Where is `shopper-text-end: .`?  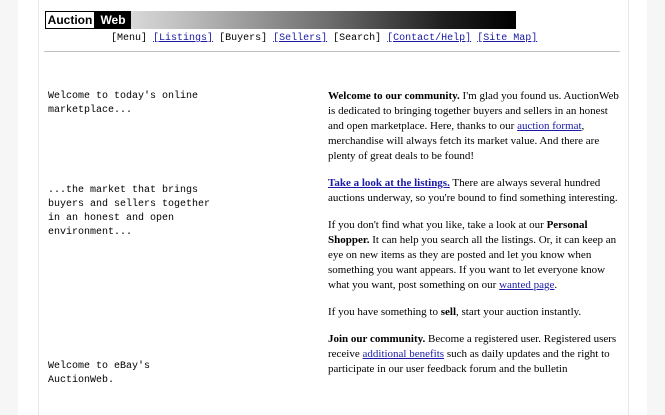 shopper-text-end: . is located at coordinates (556, 285).